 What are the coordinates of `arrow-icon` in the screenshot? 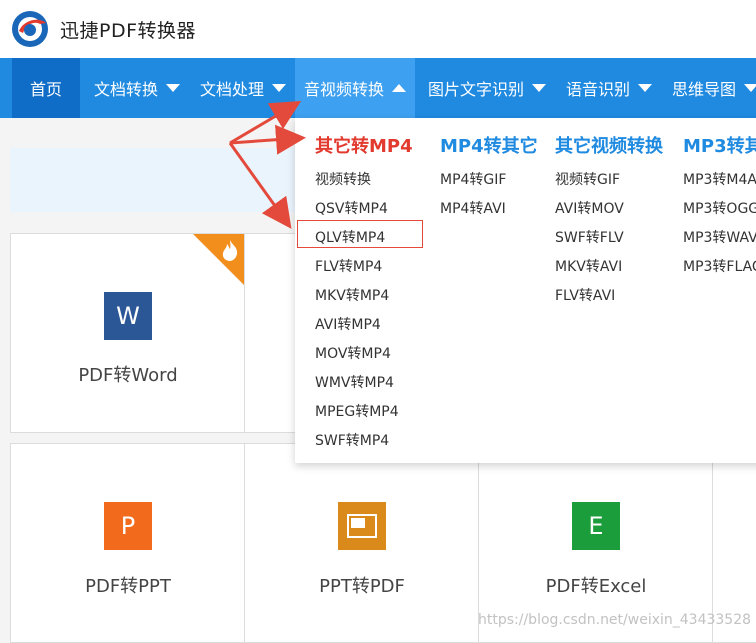 It's located at (267, 164).